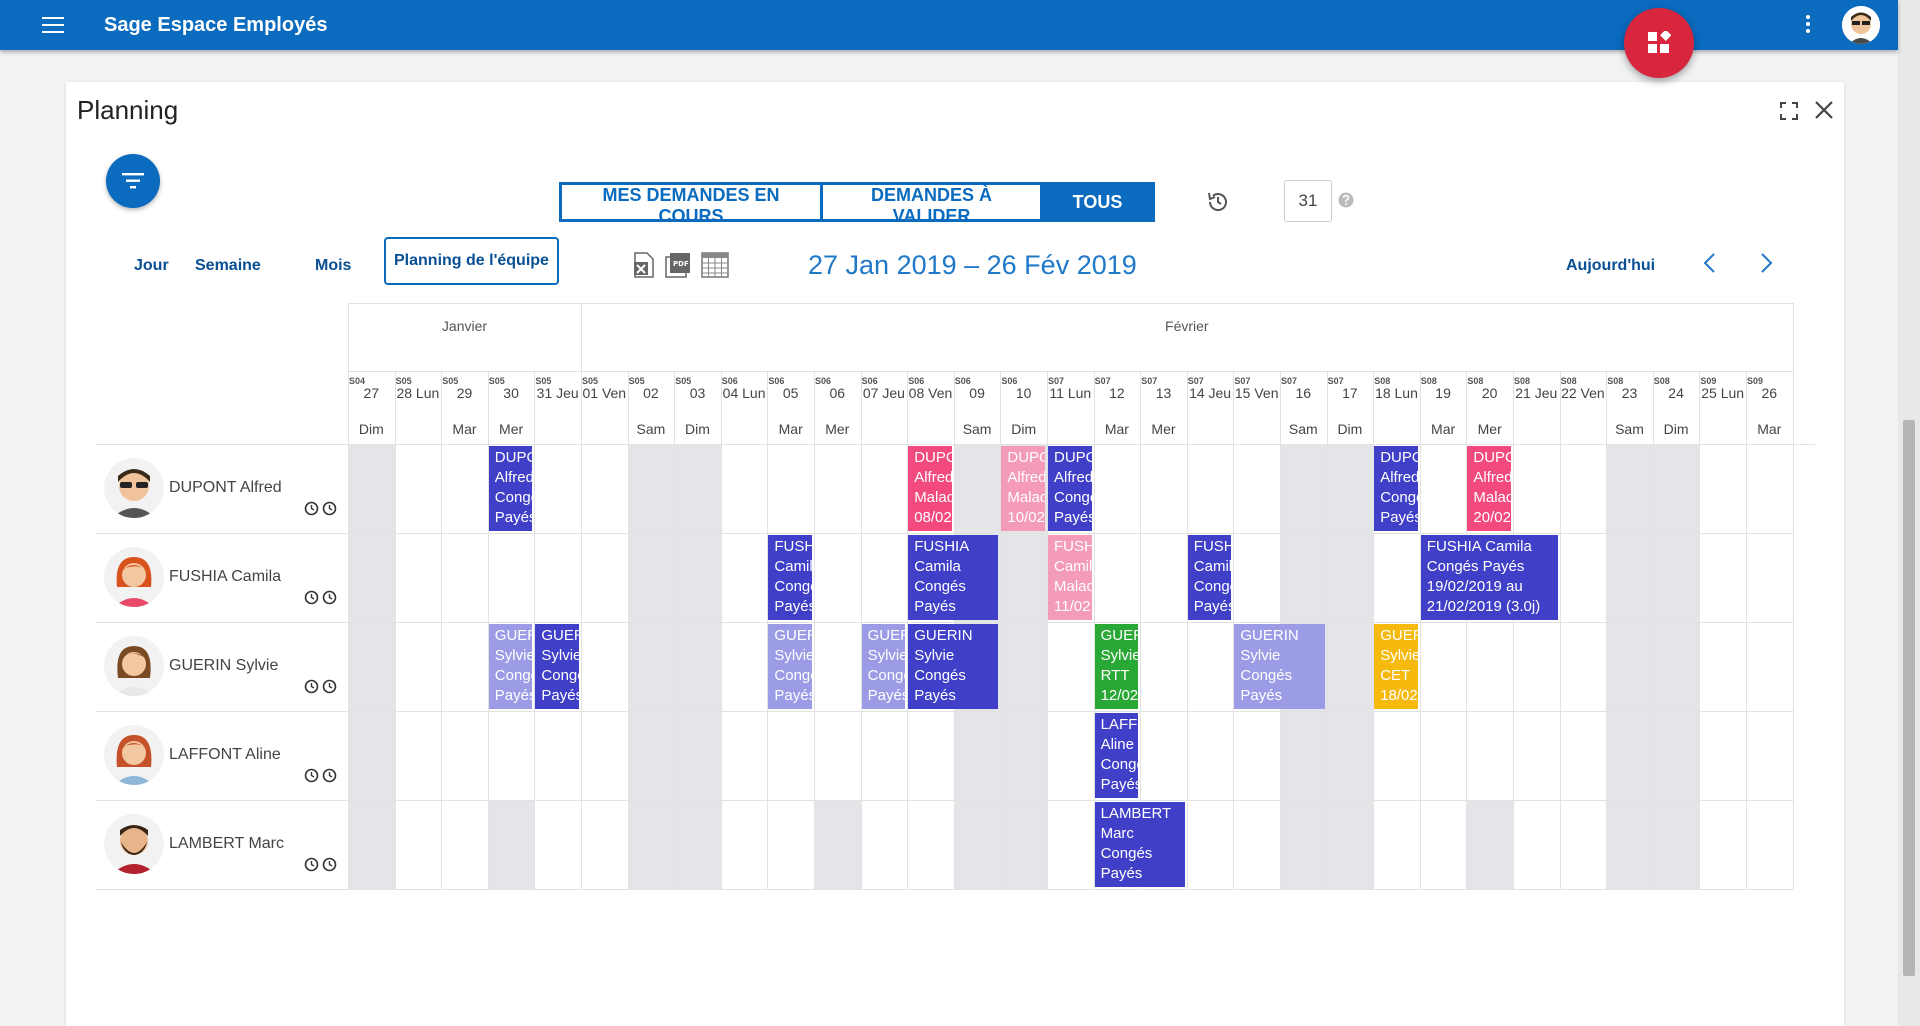  Describe the element at coordinates (1187, 326) in the screenshot. I see `month-label: Février` at that location.